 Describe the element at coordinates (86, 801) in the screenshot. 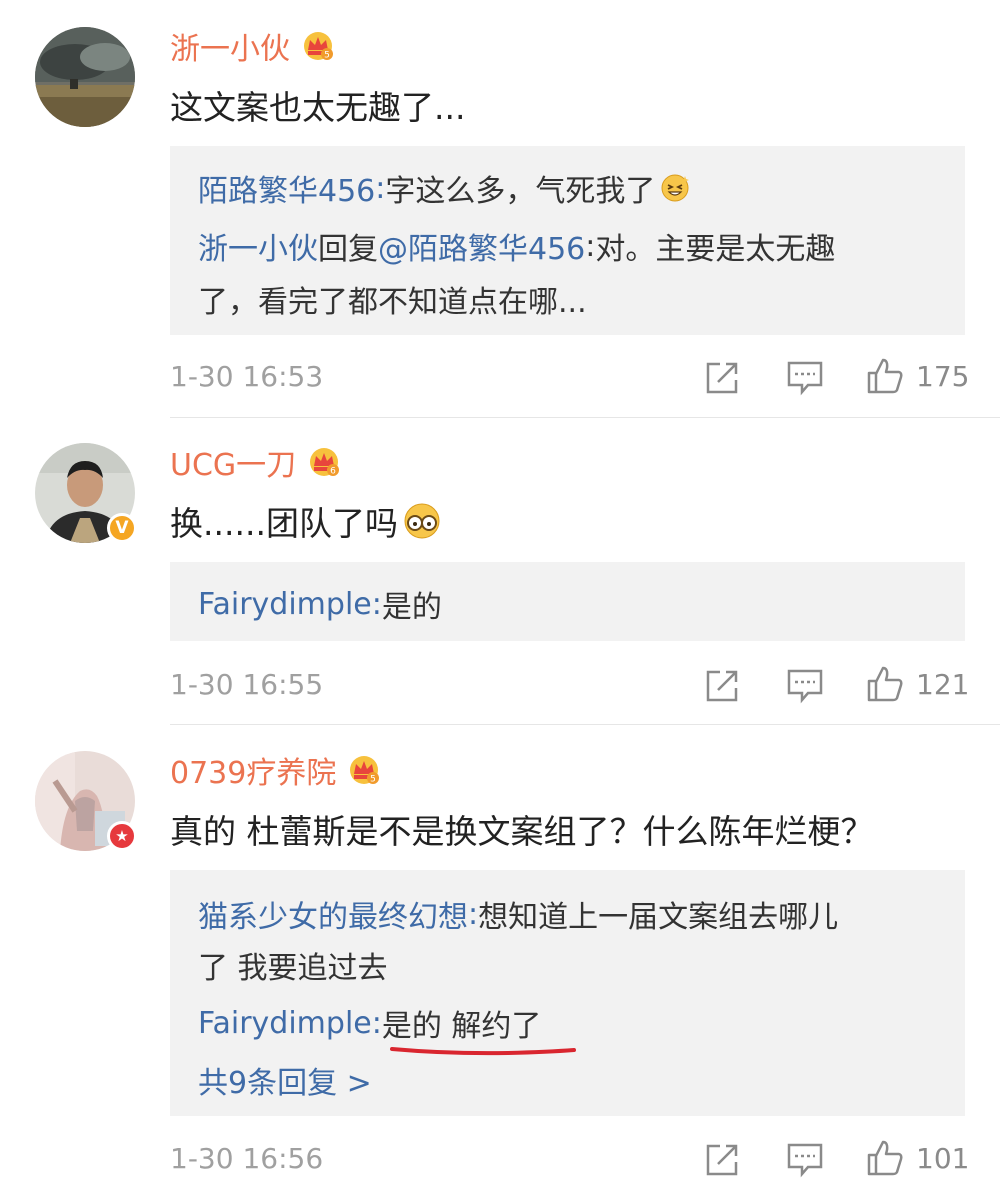

I see `avatar: ★` at that location.